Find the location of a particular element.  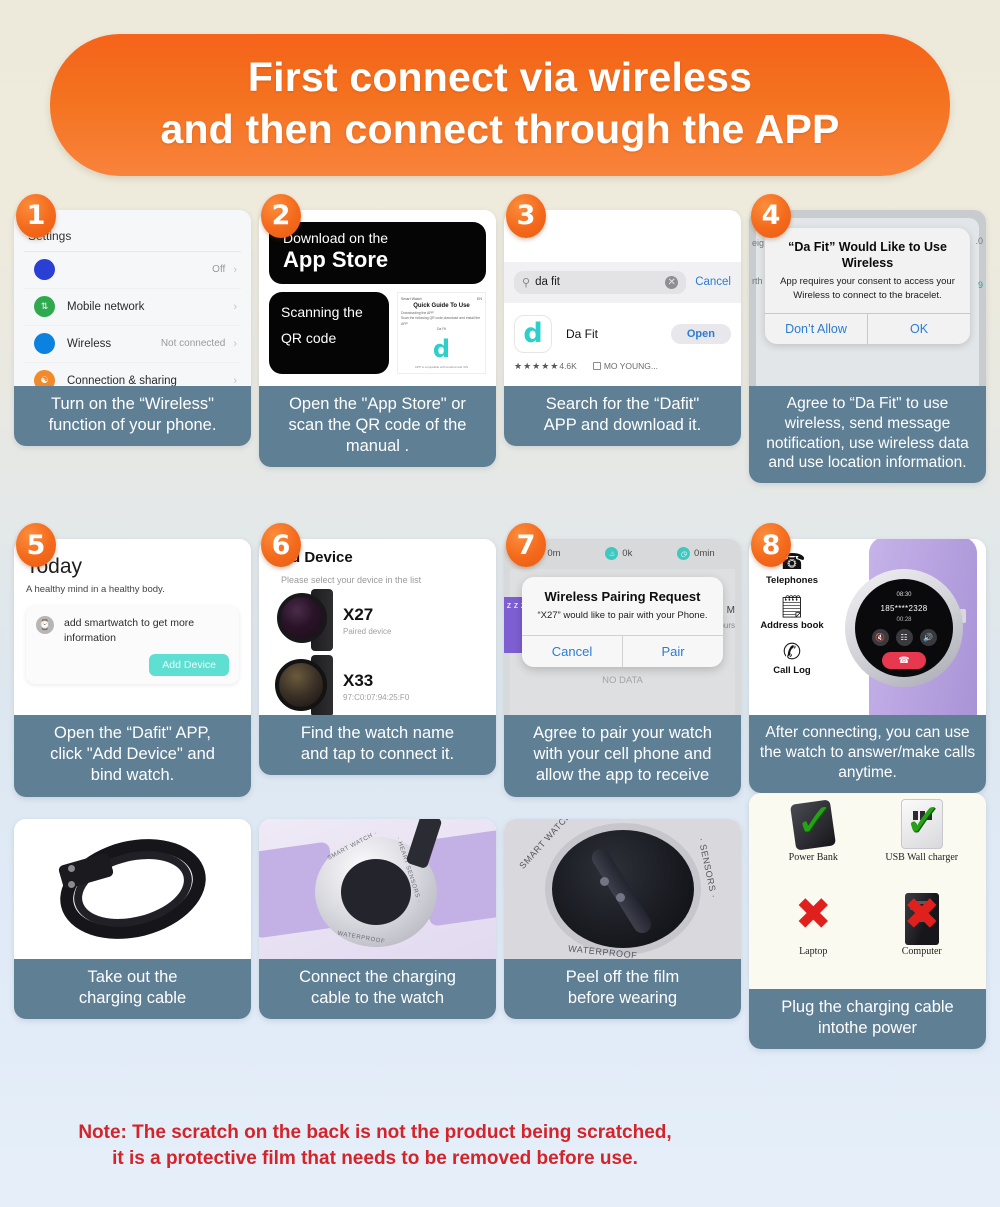

settings-row-bluetooth: Off › is located at coordinates (132, 270).